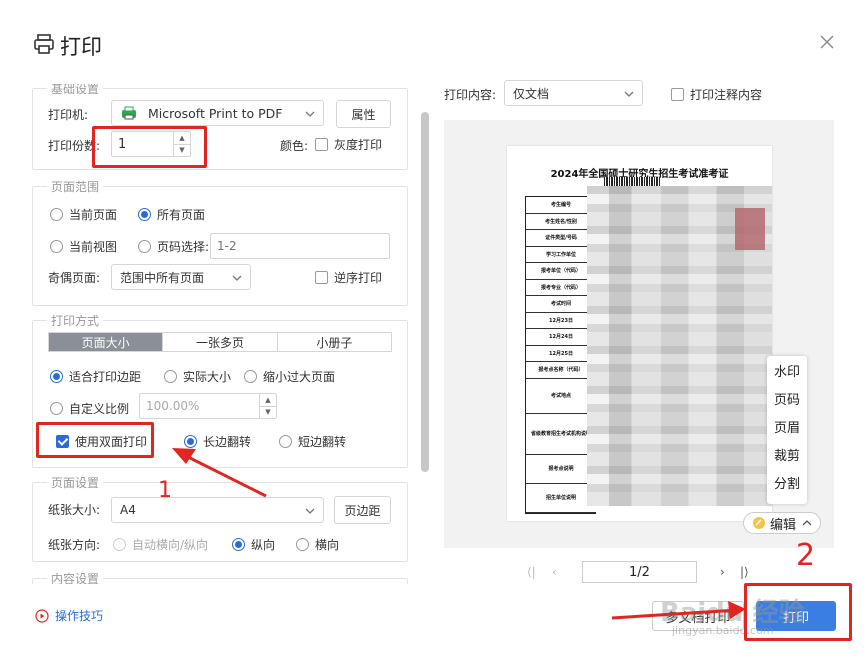  I want to click on arrow-head-duplex, so click(184, 456).